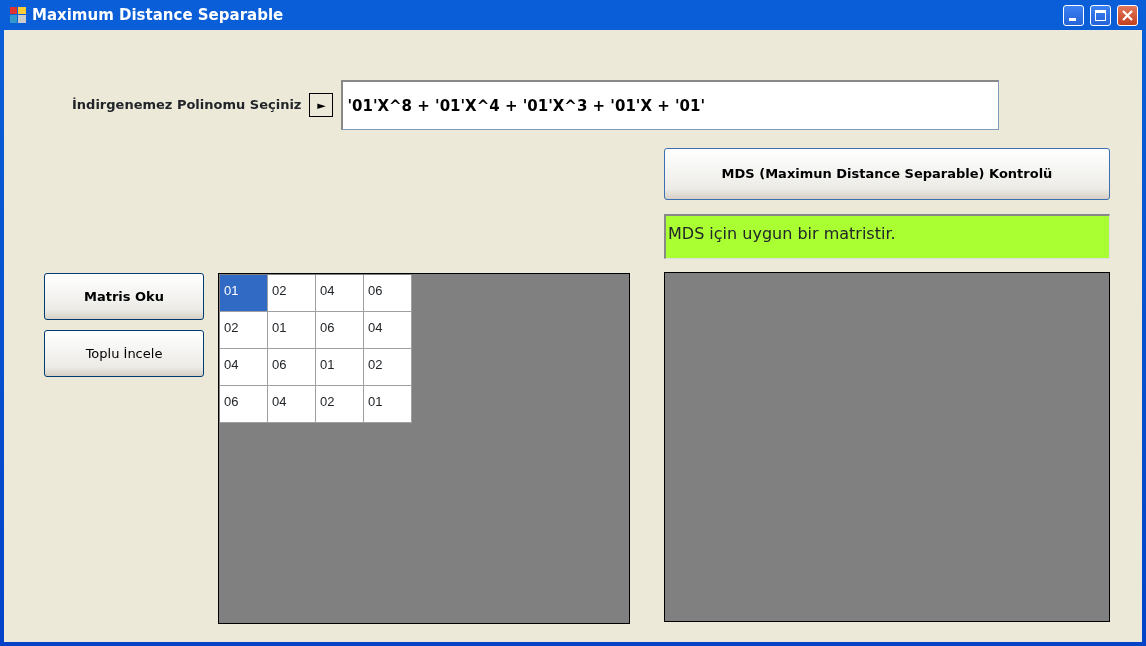 The image size is (1146, 646). What do you see at coordinates (124, 353) in the screenshot?
I see `action-button: Toplu İncele` at bounding box center [124, 353].